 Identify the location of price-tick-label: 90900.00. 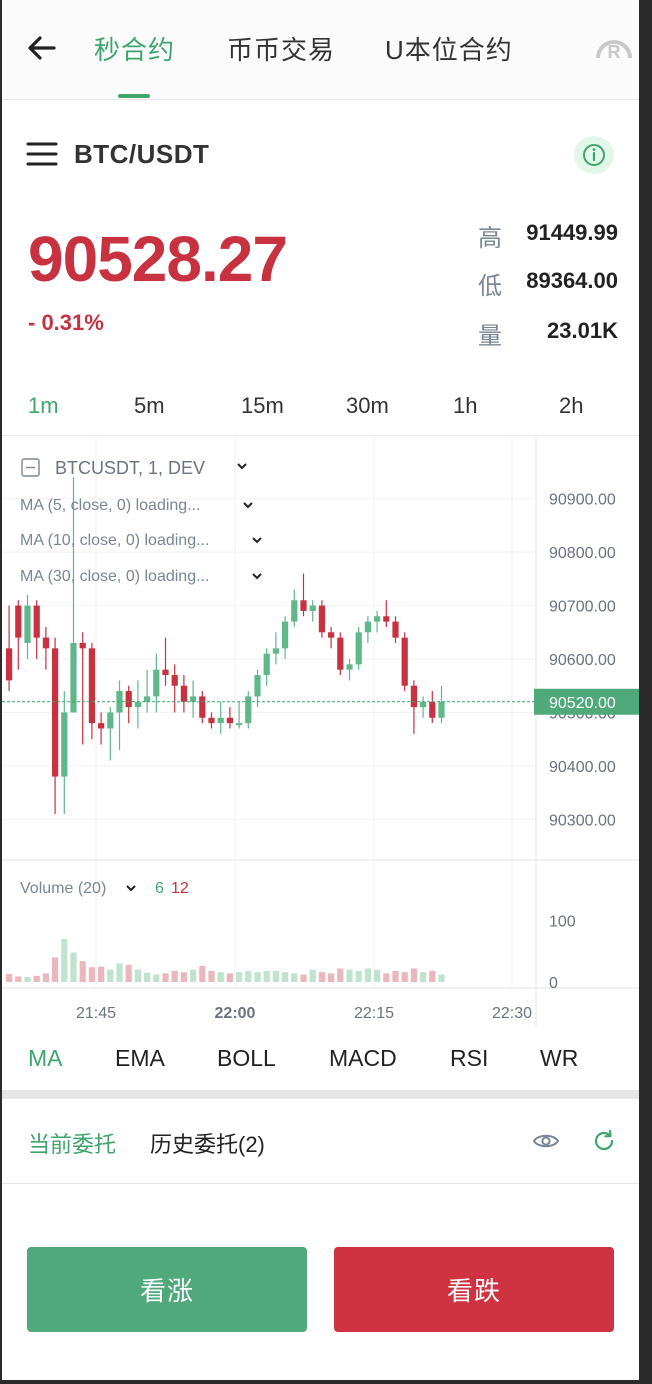
(582, 500).